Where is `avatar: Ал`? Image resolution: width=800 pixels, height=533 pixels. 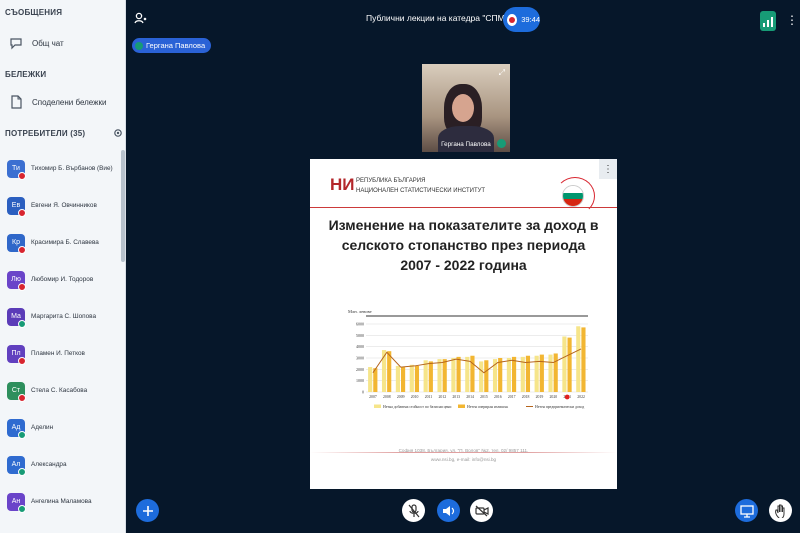 avatar: Ал is located at coordinates (16, 465).